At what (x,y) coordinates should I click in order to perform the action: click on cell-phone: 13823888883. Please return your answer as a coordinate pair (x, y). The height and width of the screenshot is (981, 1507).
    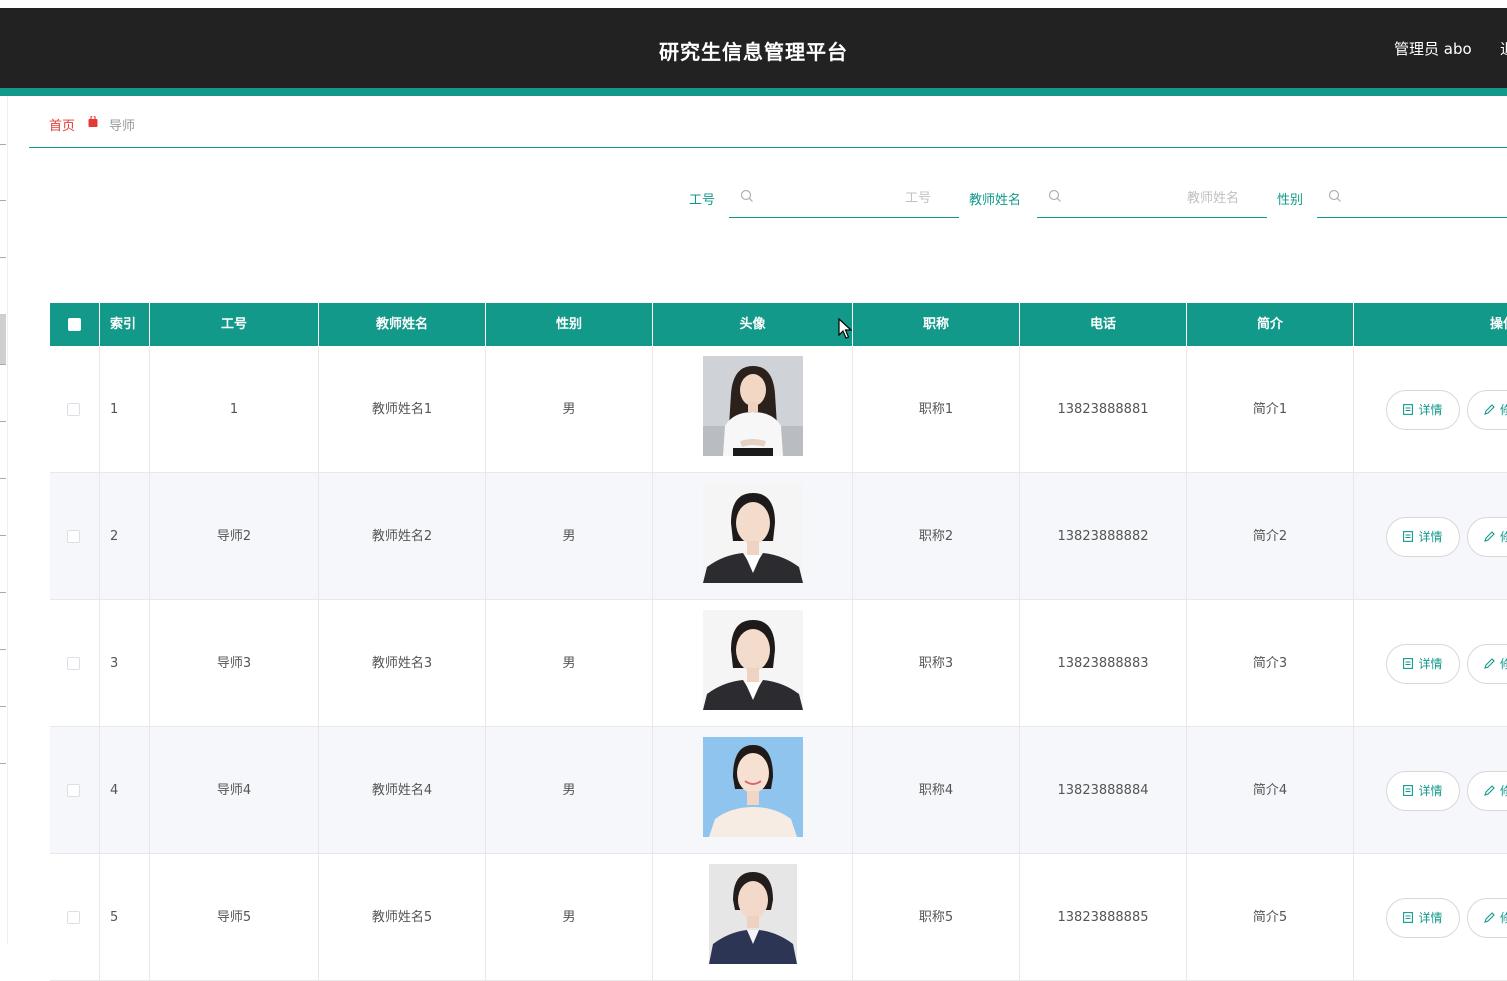
    Looking at the image, I should click on (1103, 663).